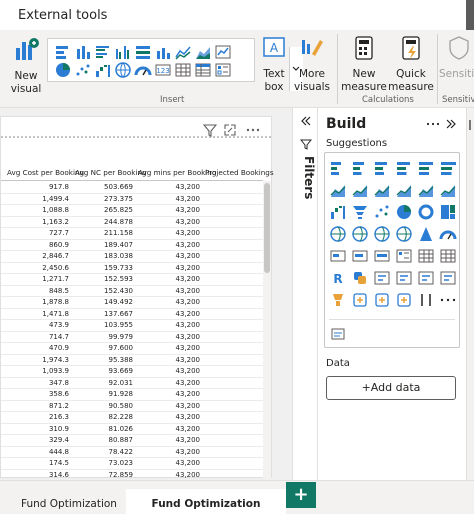 Image resolution: width=474 pixels, height=530 pixels. Describe the element at coordinates (411, 64) in the screenshot. I see `quick-measure-button: Quick measure` at that location.